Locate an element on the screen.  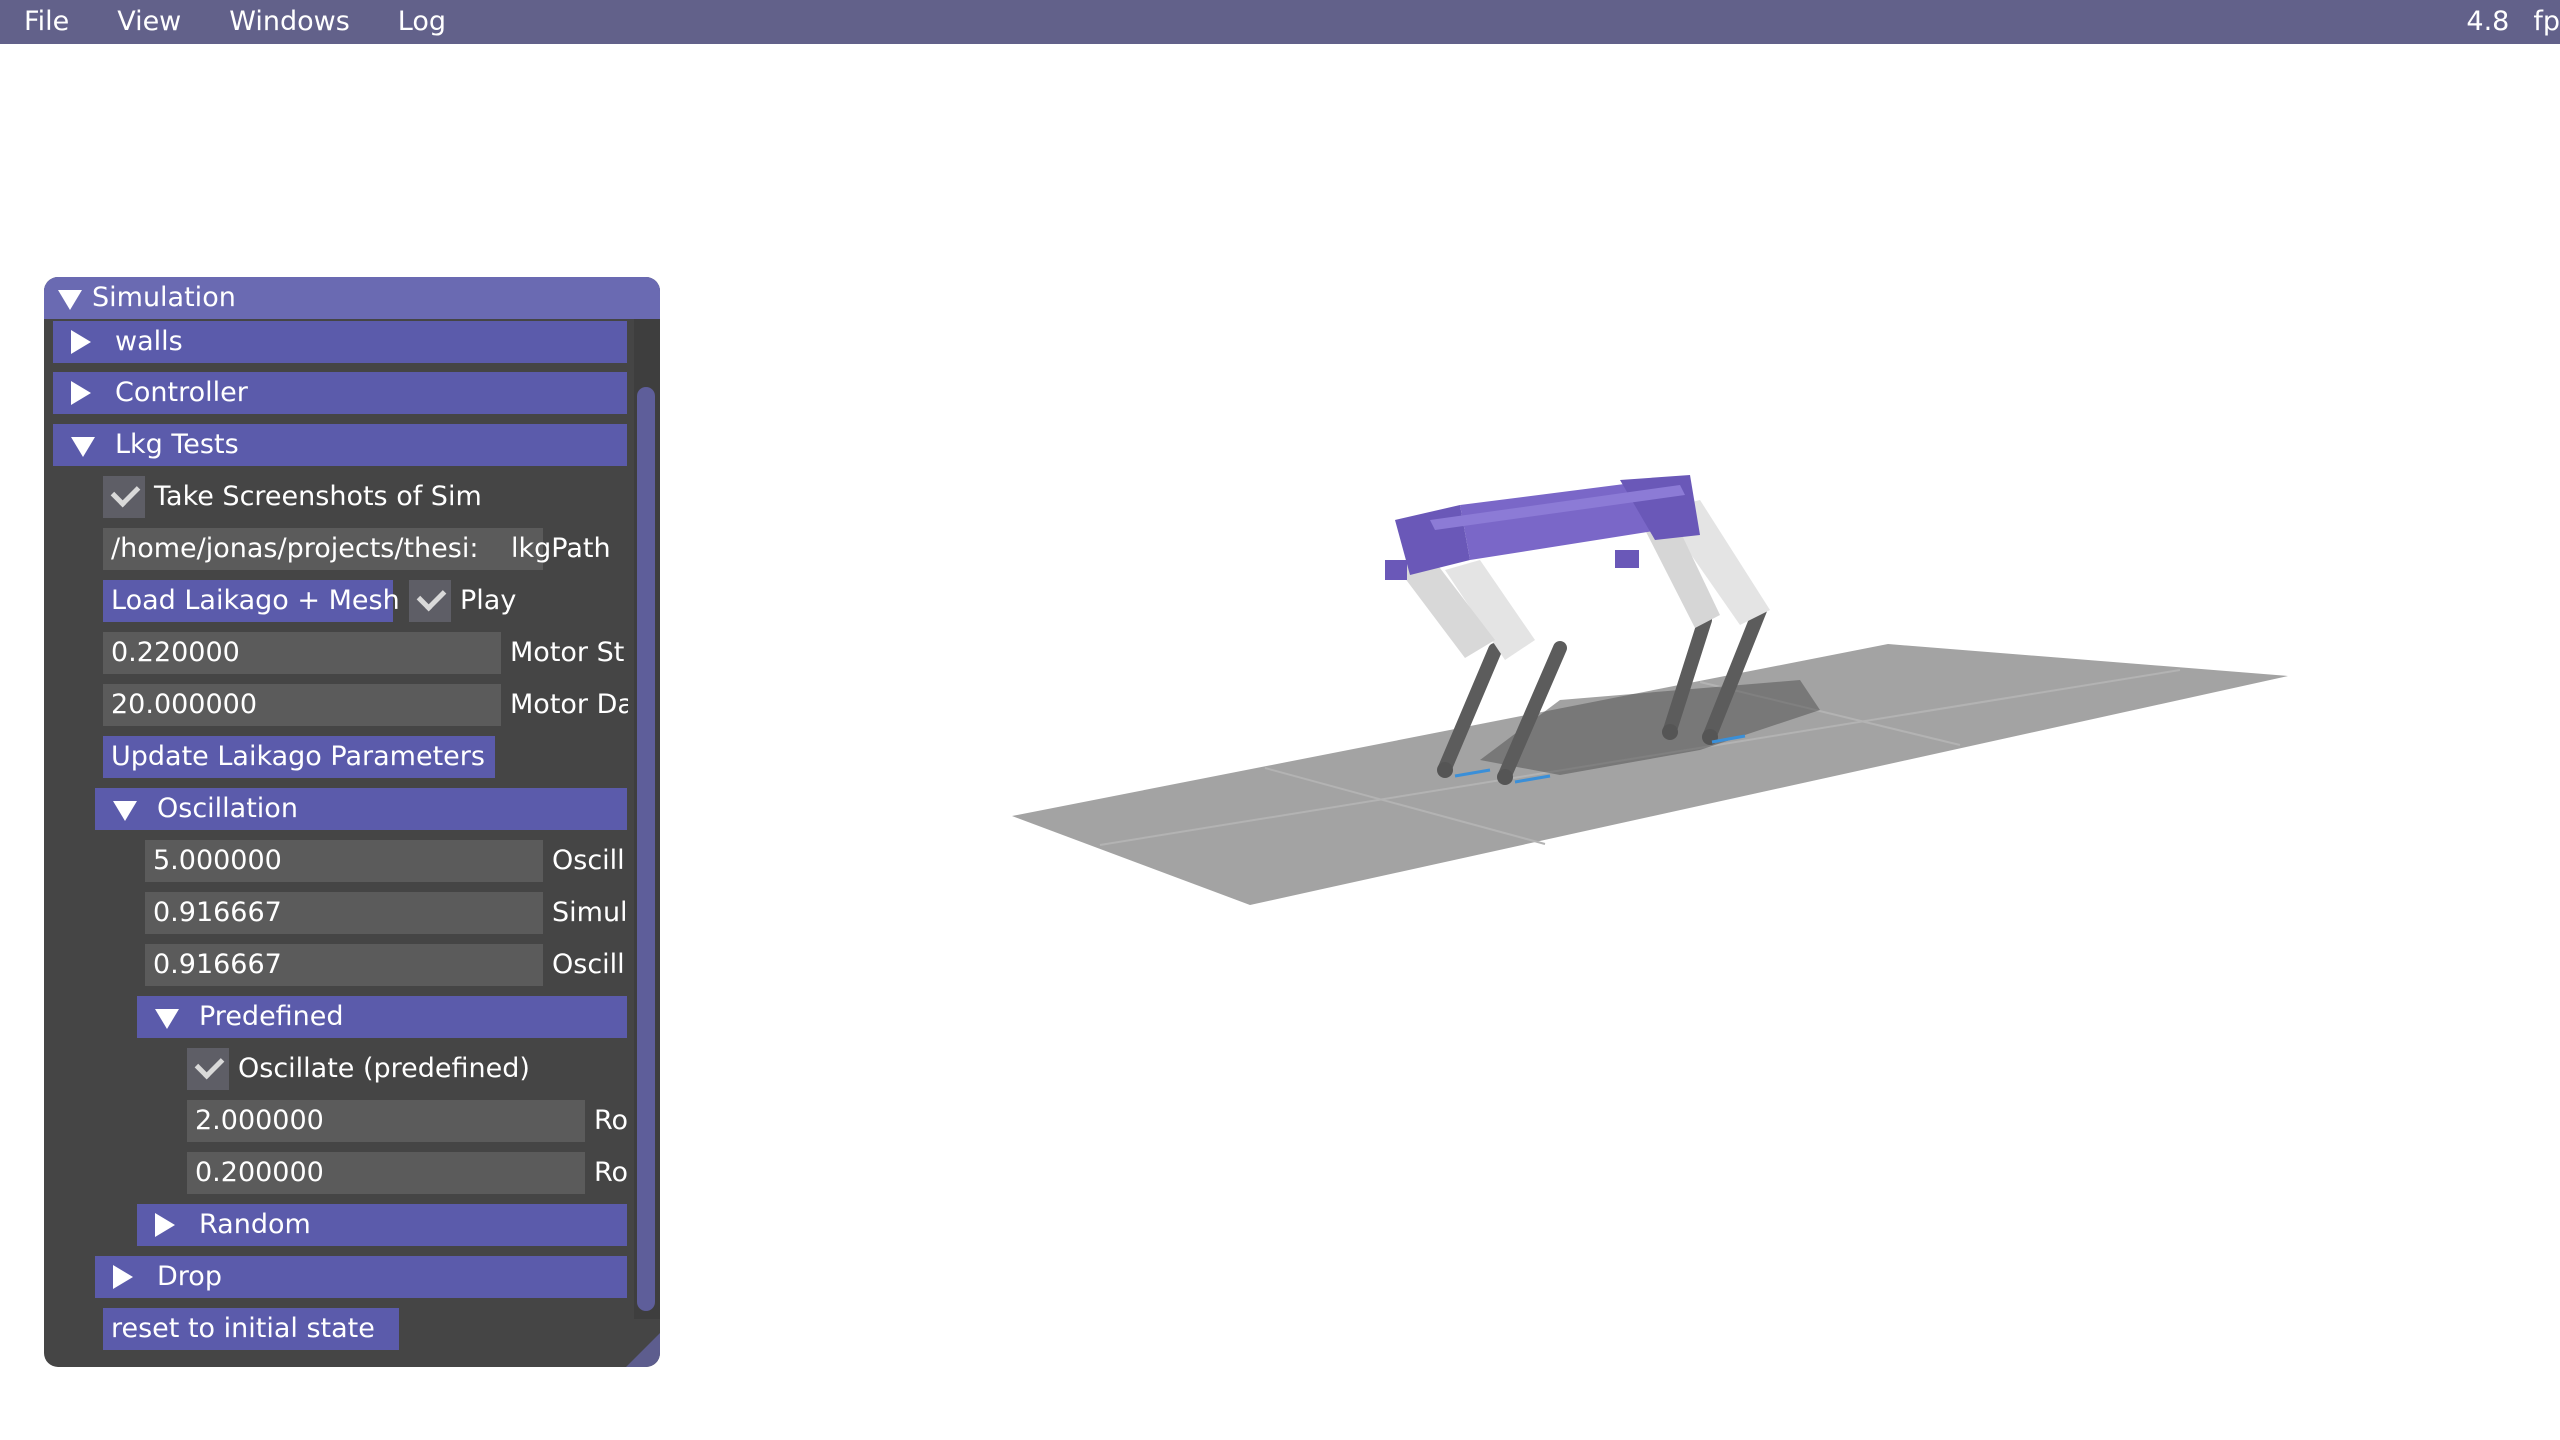
fps-unit: fp is located at coordinates (2546, 21).